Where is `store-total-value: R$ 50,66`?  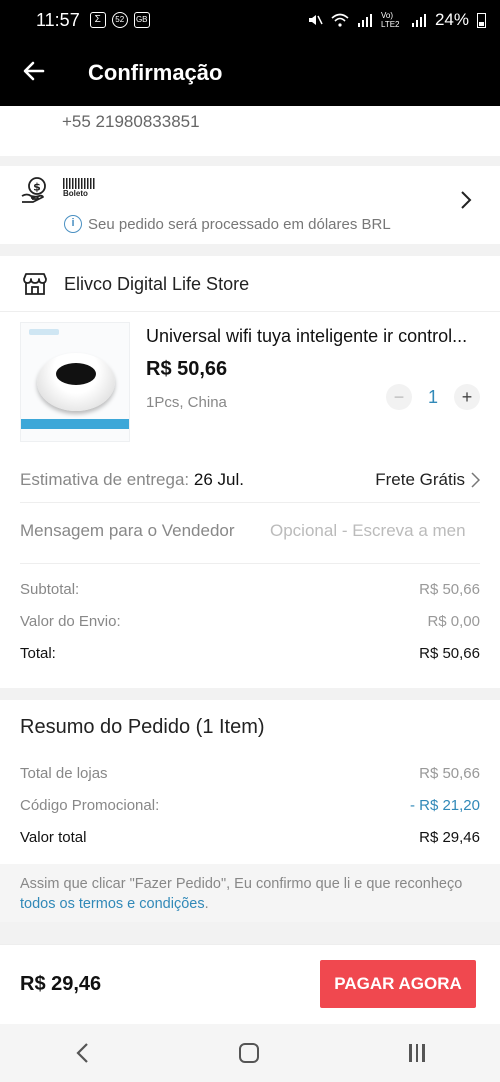 store-total-value: R$ 50,66 is located at coordinates (449, 653).